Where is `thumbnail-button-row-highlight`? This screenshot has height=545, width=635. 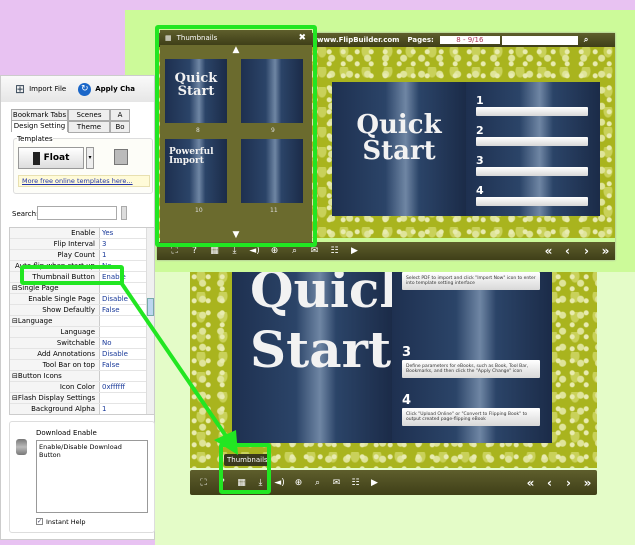
thumbnail-button-row-highlight is located at coordinates (72, 275).